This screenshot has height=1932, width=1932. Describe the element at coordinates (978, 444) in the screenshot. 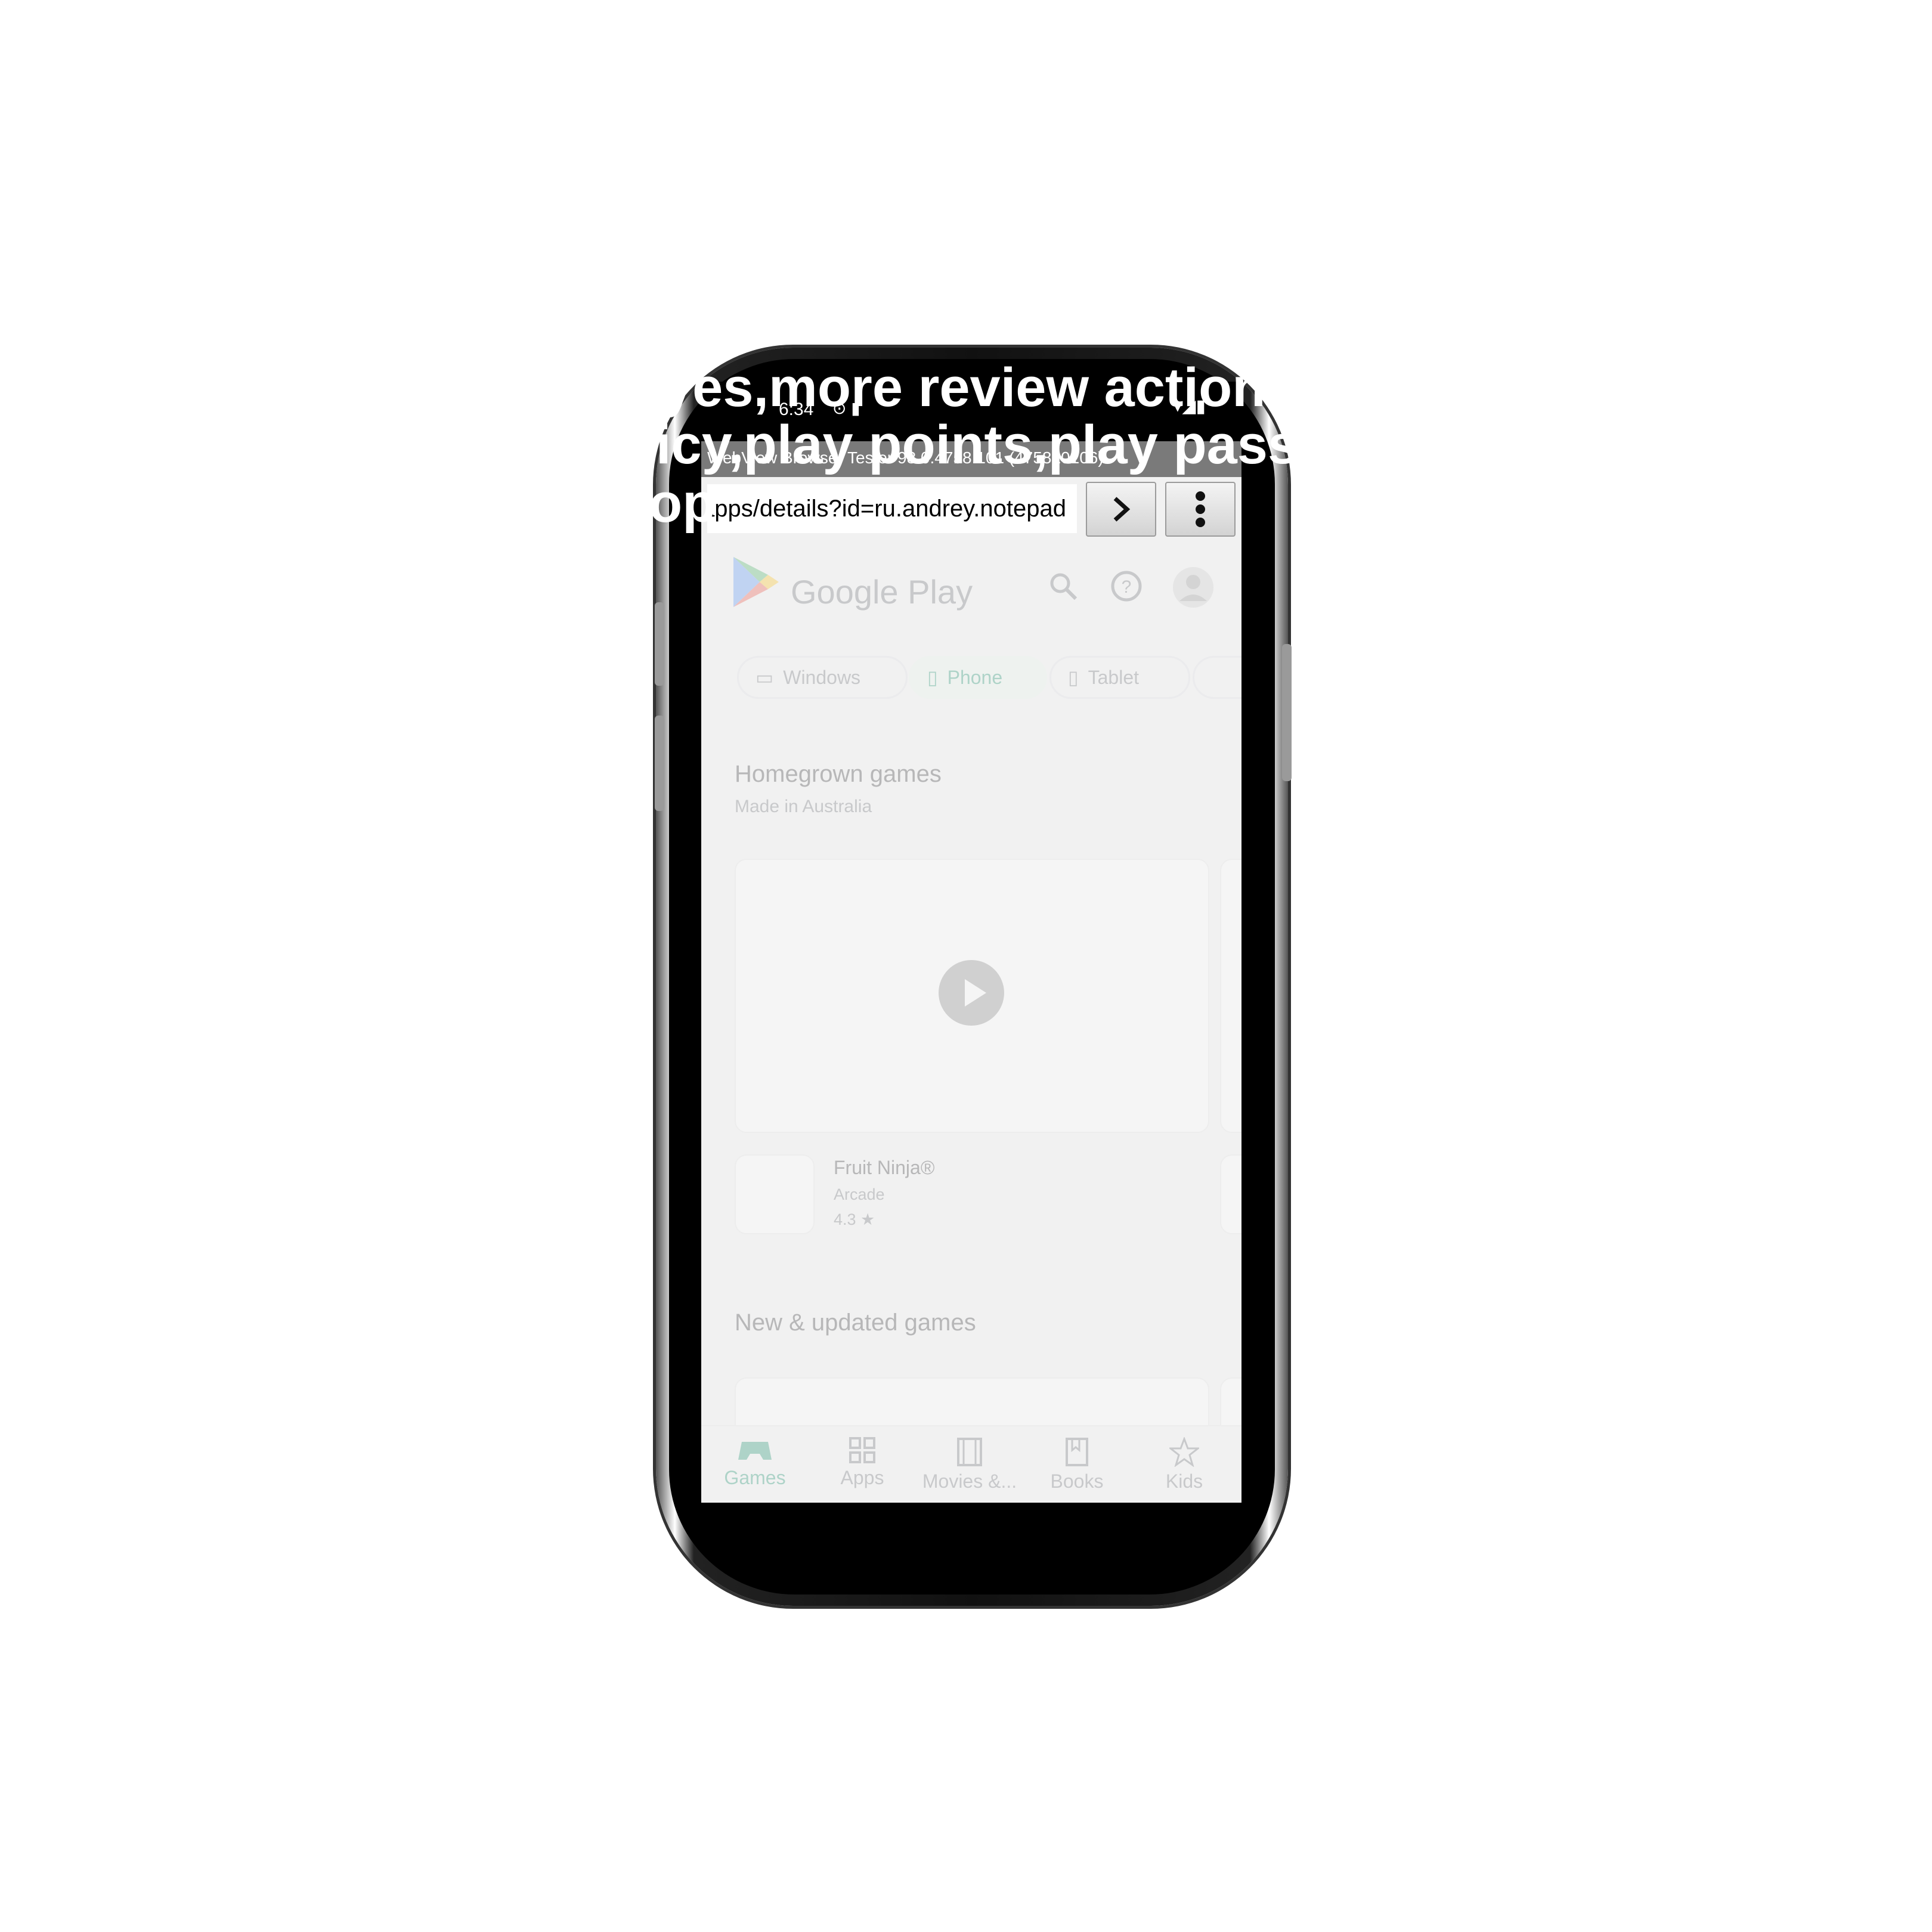

I see `overlay-text-line-3: icy,play points,play pass` at that location.